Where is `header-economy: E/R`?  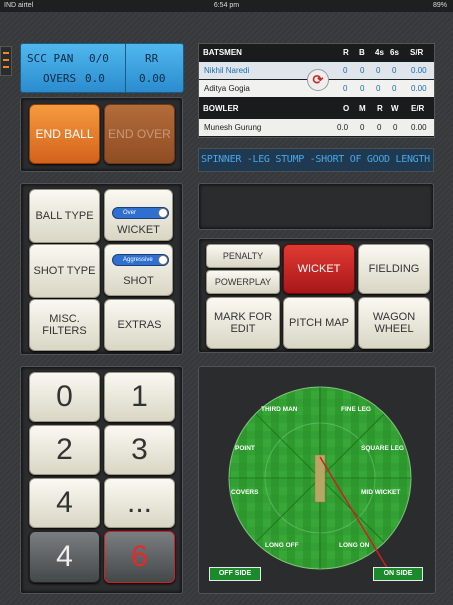
header-economy: E/R is located at coordinates (418, 108).